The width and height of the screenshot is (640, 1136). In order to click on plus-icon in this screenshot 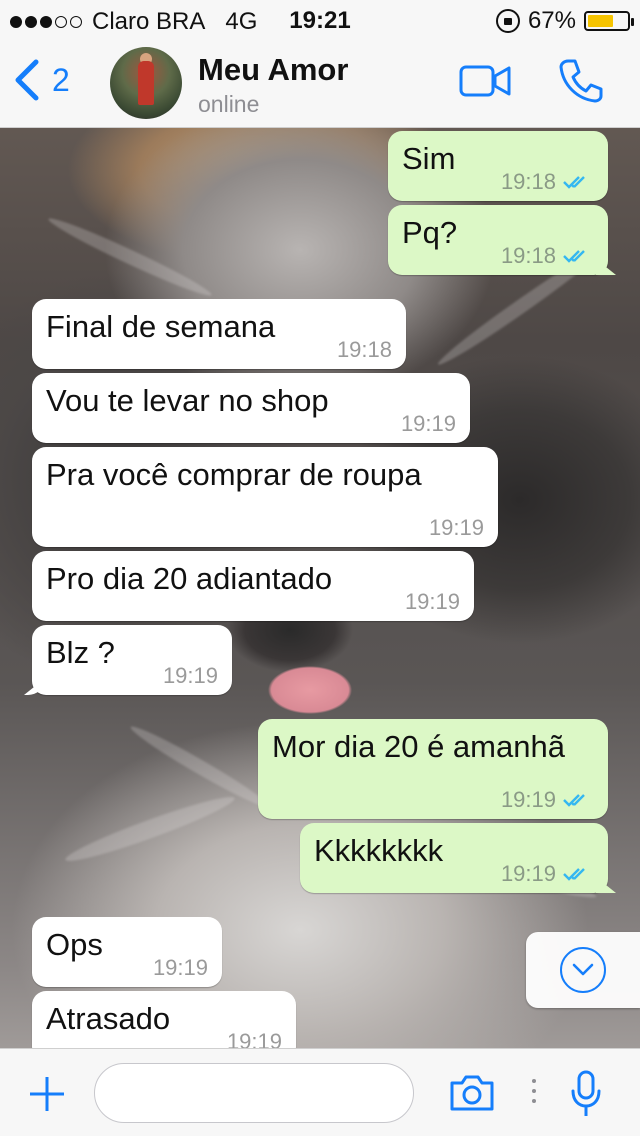, I will do `click(47, 1094)`.